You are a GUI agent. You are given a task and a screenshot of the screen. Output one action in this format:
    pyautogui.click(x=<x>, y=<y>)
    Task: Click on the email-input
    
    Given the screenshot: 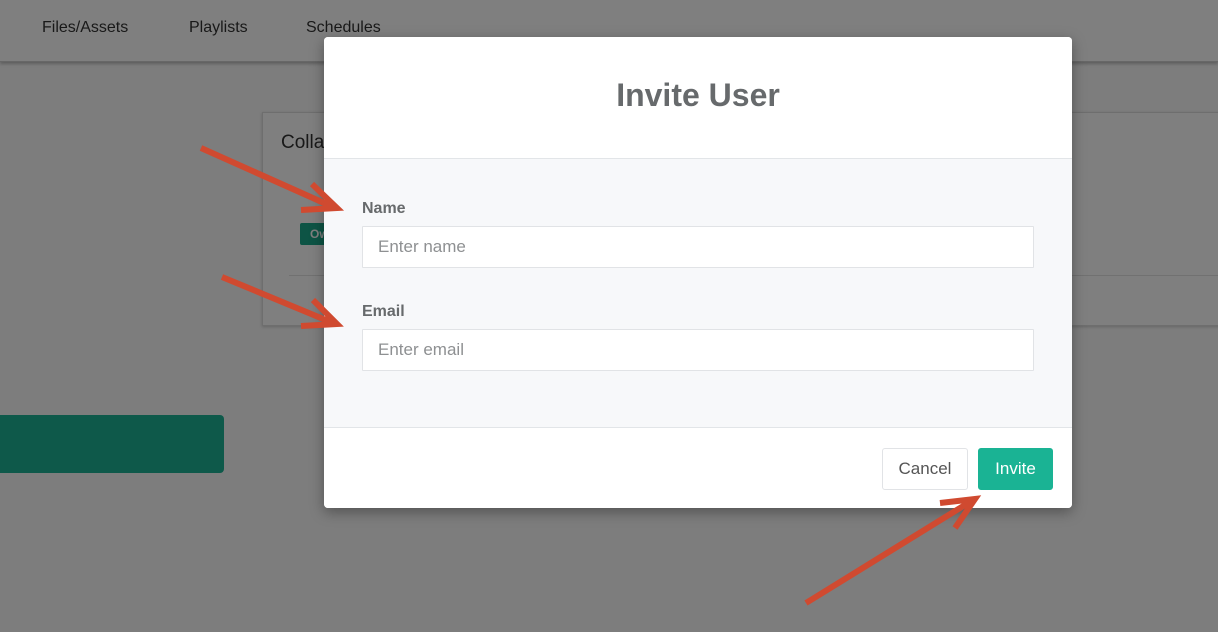 What is the action you would take?
    pyautogui.click(x=698, y=350)
    